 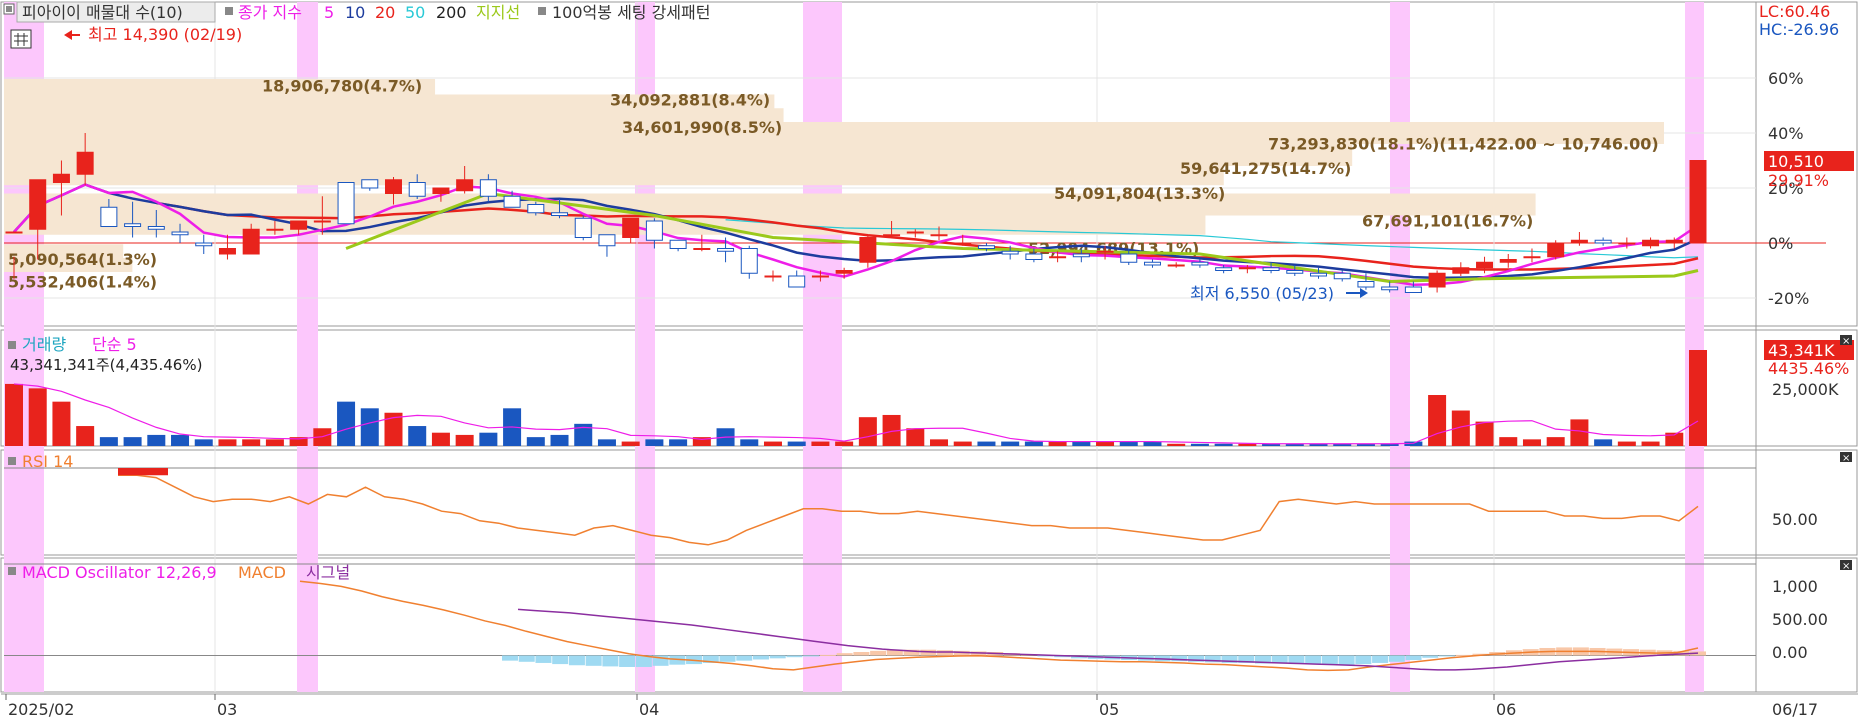 I want to click on price-y-tick: -20%, so click(x=1788, y=298).